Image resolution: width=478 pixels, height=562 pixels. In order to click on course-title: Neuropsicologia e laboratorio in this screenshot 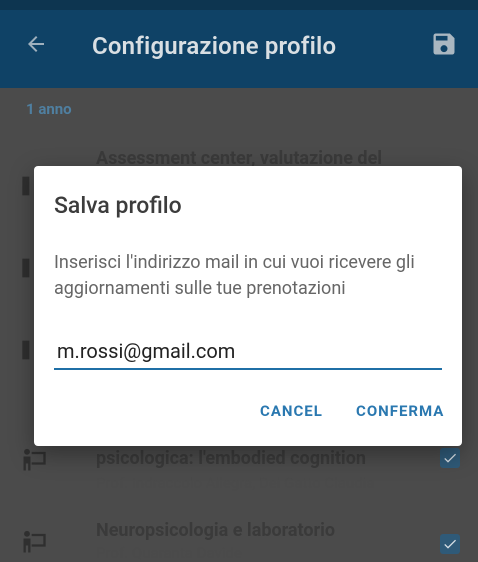, I will do `click(216, 530)`.